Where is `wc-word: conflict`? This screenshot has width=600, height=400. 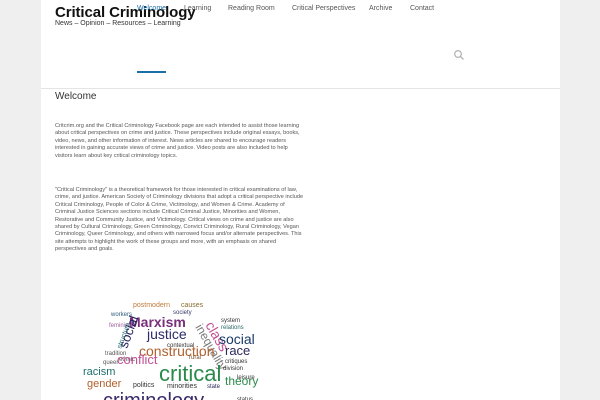 wc-word: conflict is located at coordinates (137, 359).